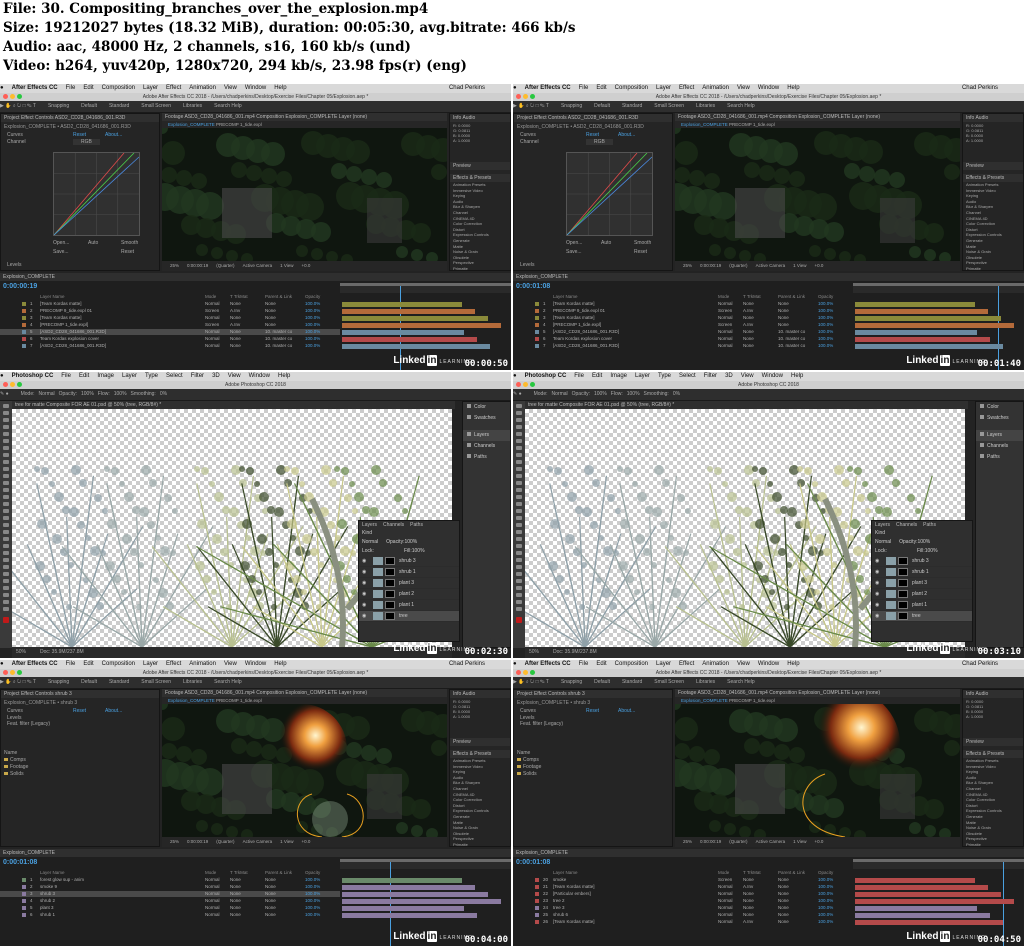 The image size is (1024, 947). I want to click on menu-help: Help, so click(793, 664).